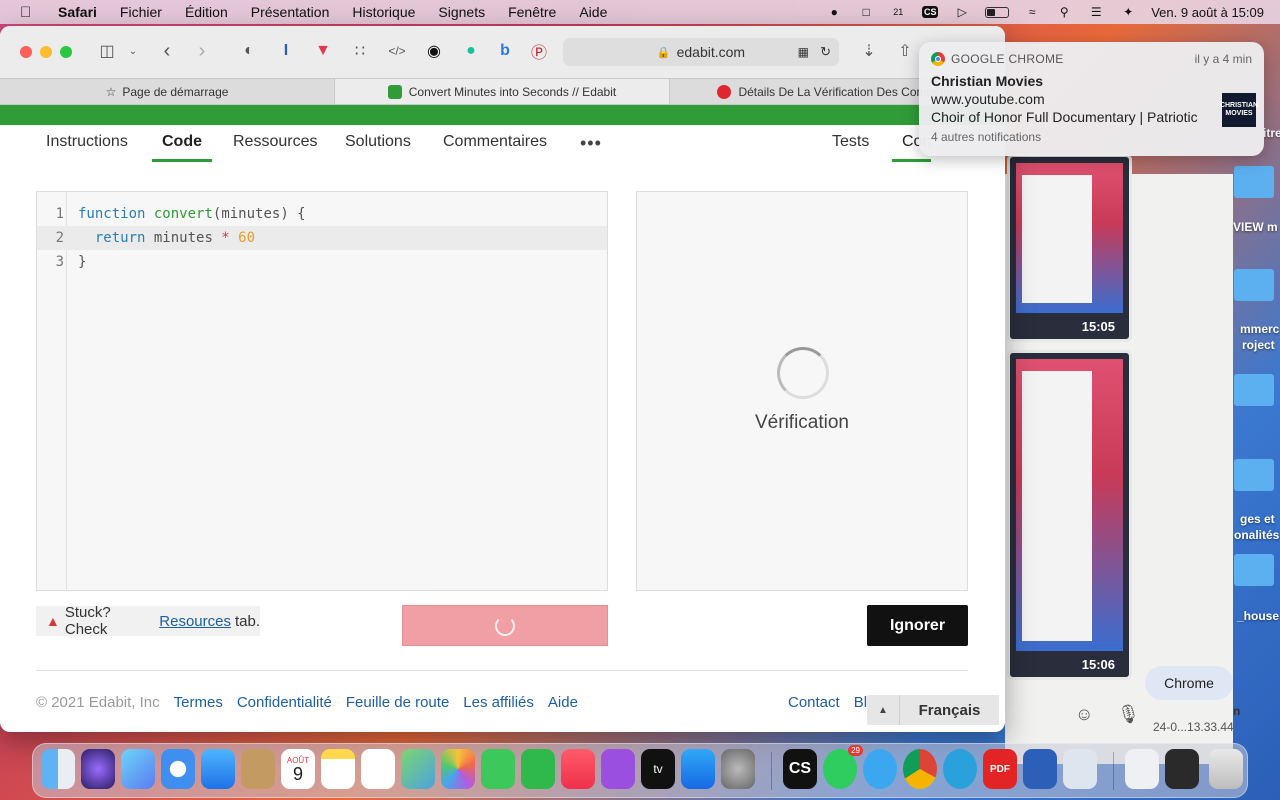 The image size is (1280, 800). What do you see at coordinates (167, 51) in the screenshot?
I see `back-icon: ‹` at bounding box center [167, 51].